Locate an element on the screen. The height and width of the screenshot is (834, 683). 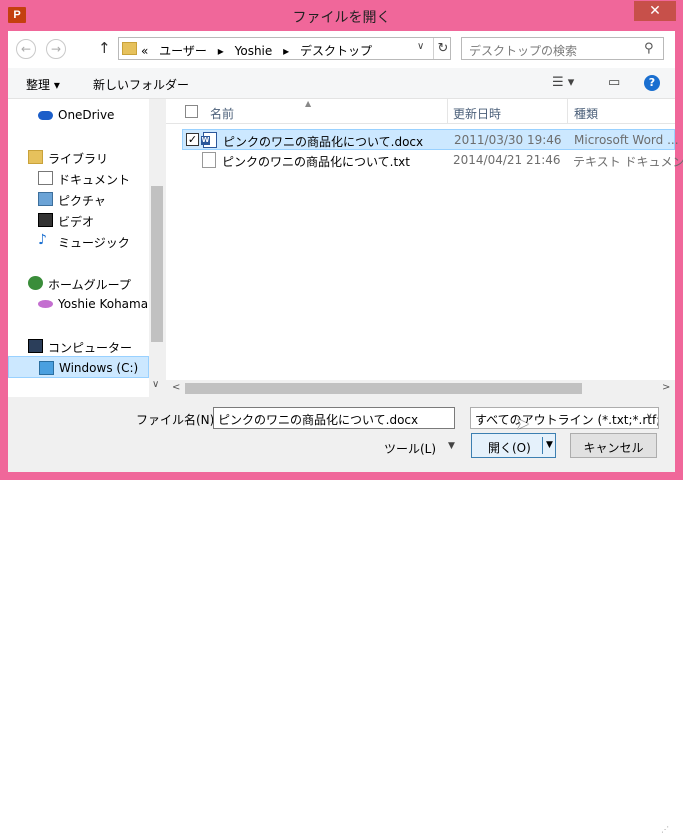
title-bar: P ファイルを開く ✕ is located at coordinates (341, 15).